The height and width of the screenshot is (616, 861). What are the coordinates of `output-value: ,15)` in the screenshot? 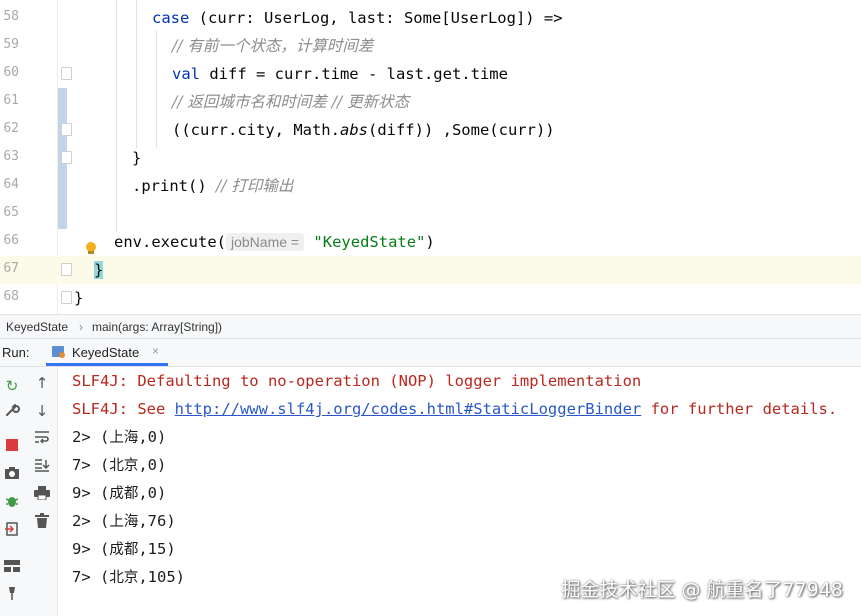 It's located at (157, 549).